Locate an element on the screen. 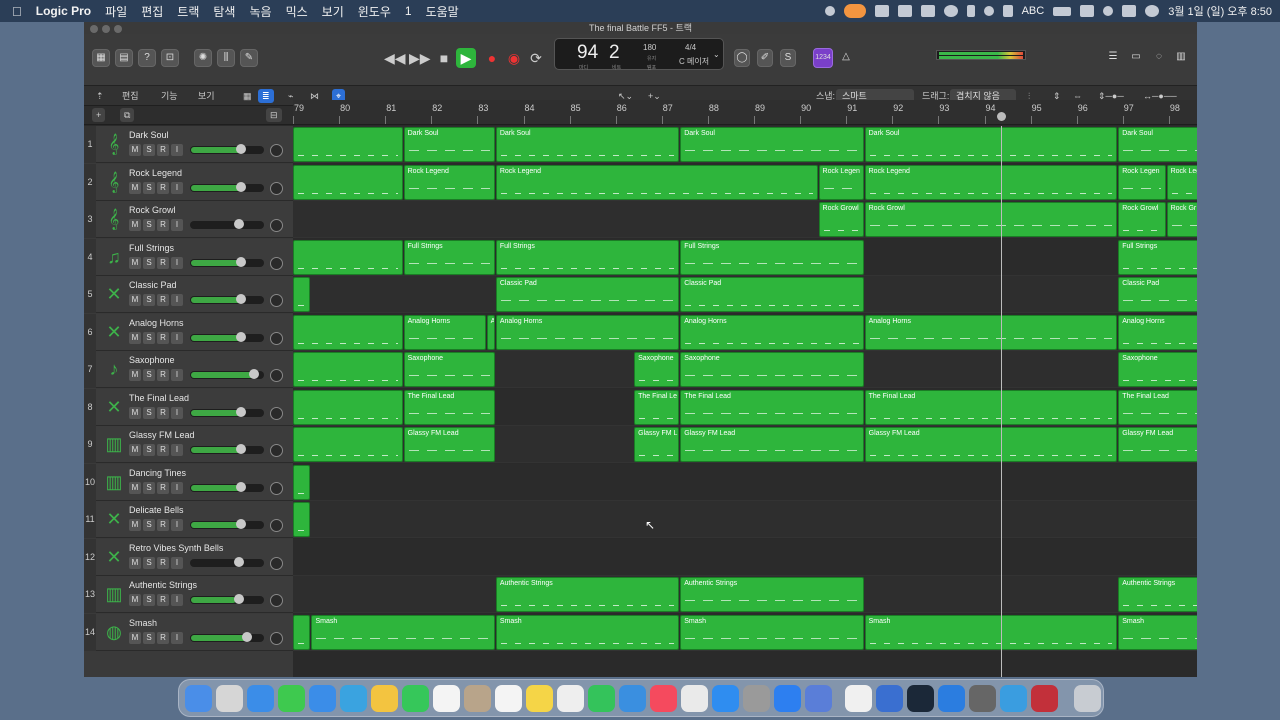 The width and height of the screenshot is (1280, 720). photos-icon is located at coordinates (384, 698).